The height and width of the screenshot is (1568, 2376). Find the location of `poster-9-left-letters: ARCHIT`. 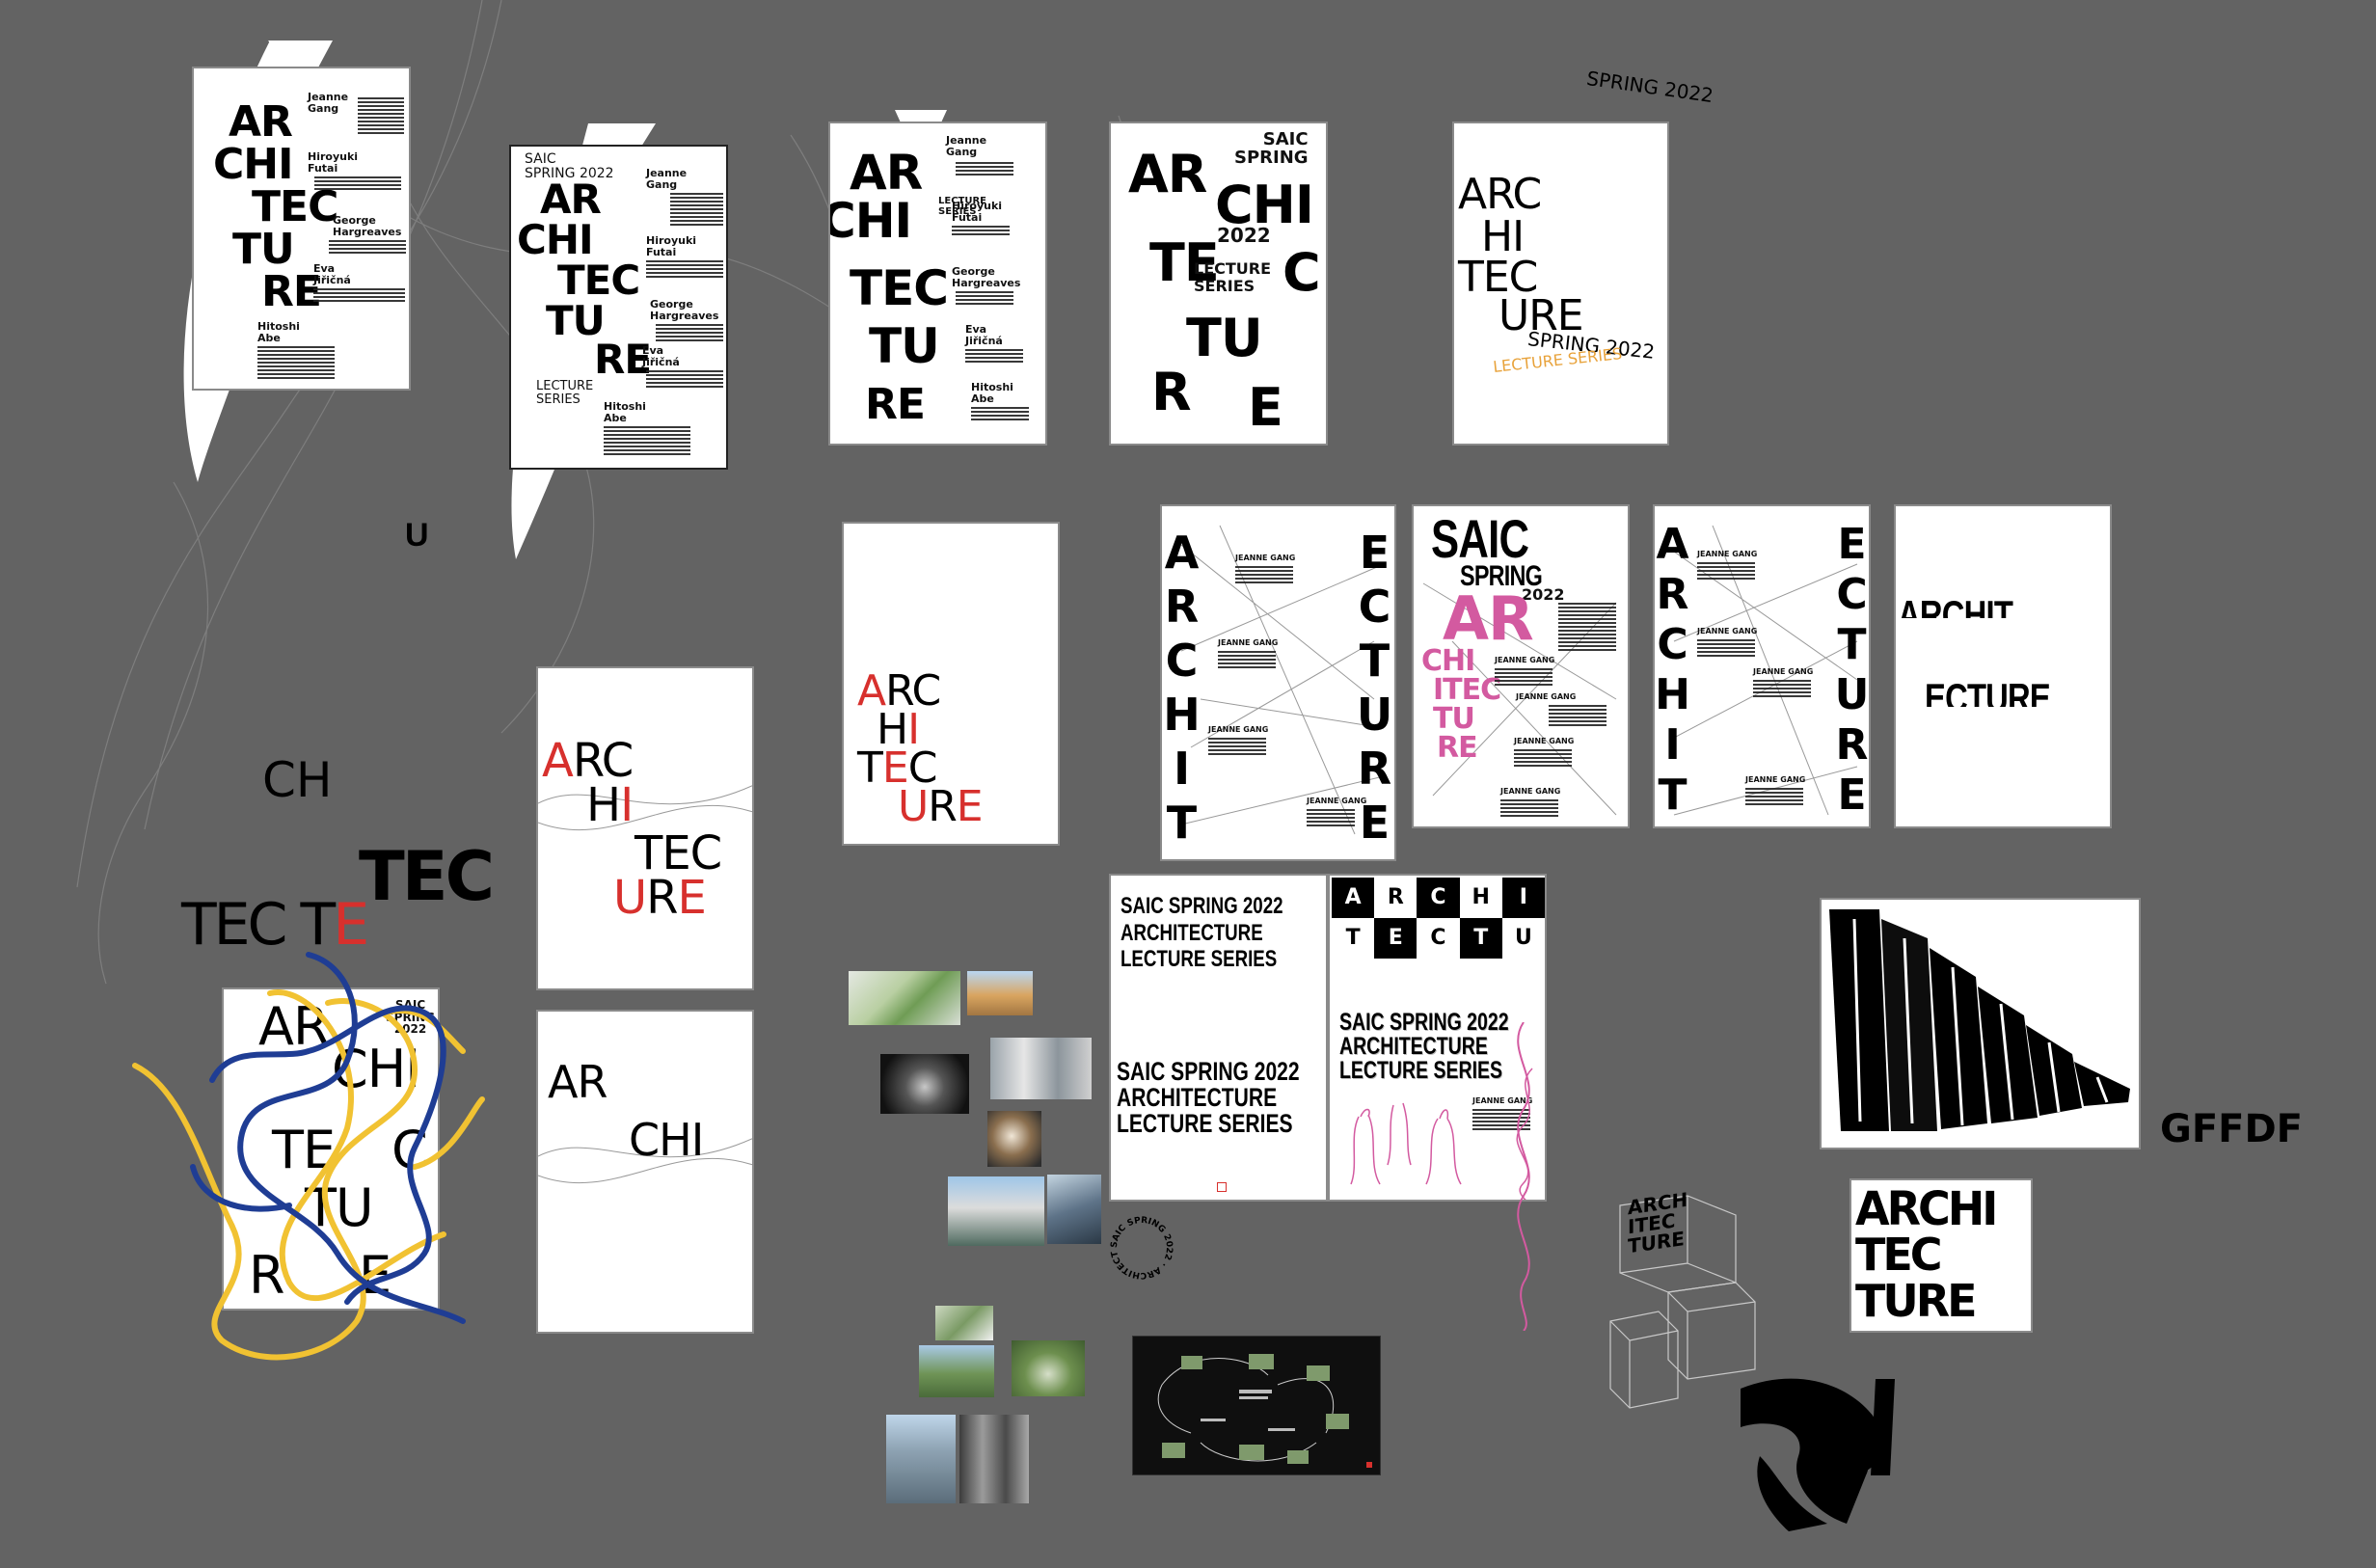

poster-9-left-letters: ARCHIT is located at coordinates (1672, 670).